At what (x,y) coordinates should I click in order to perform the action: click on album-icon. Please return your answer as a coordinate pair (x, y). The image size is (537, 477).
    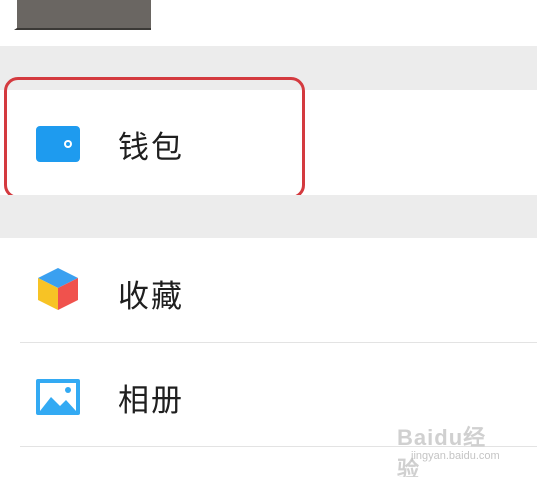
    Looking at the image, I should click on (58, 397).